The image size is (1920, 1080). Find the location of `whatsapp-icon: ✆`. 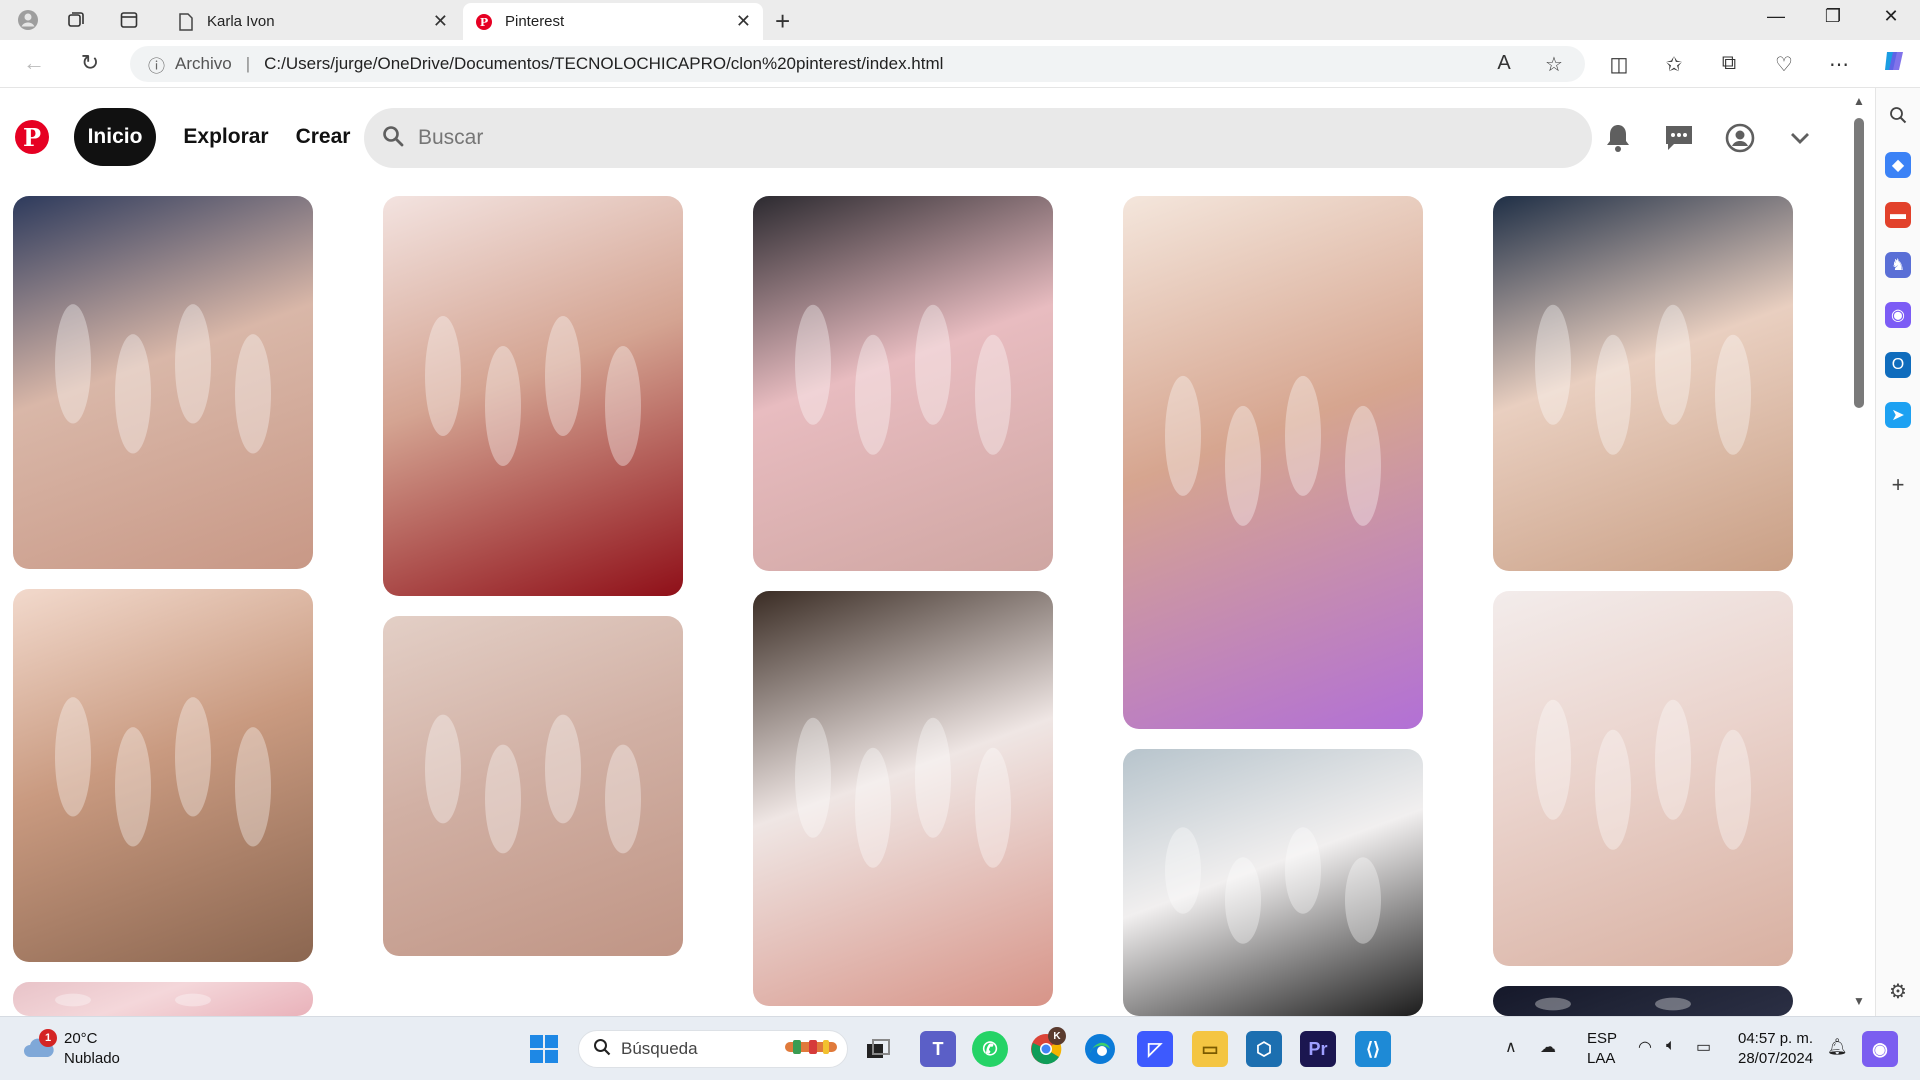

whatsapp-icon: ✆ is located at coordinates (990, 1049).